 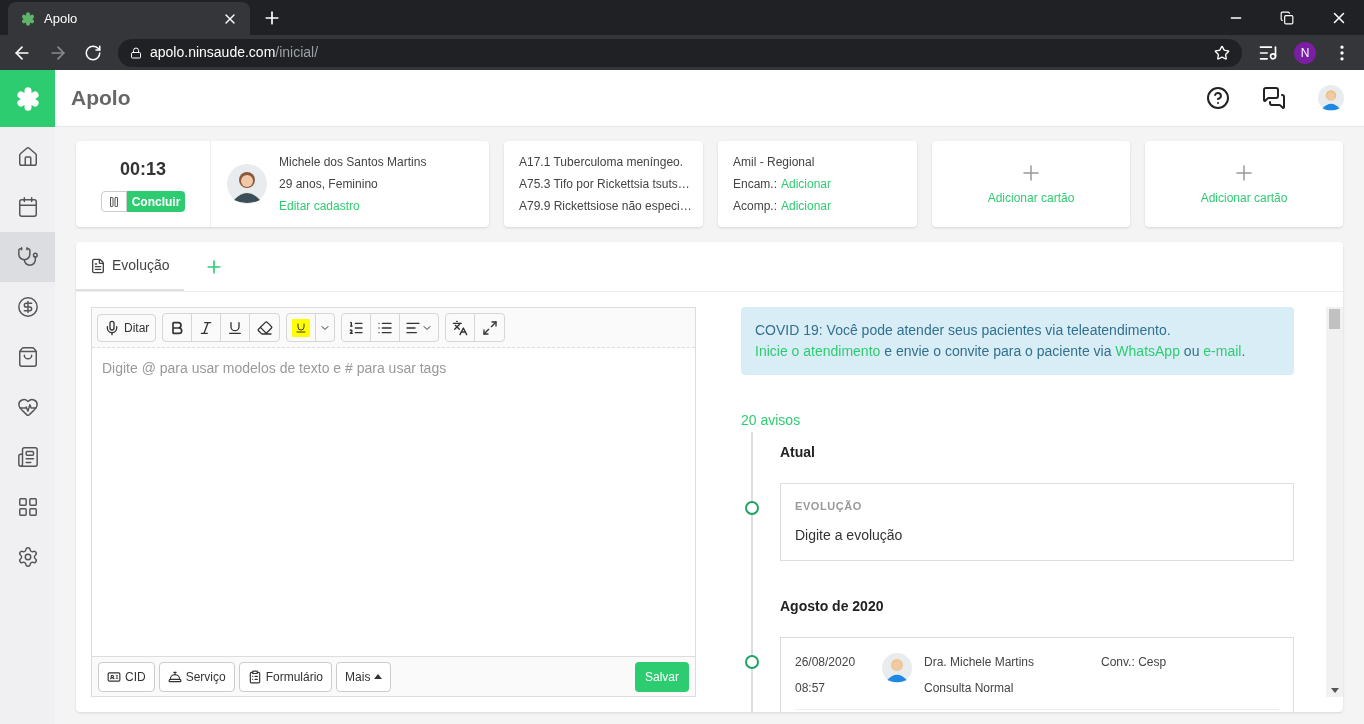 What do you see at coordinates (353, 206) in the screenshot?
I see `edit-profile-link: Editar cadastro` at bounding box center [353, 206].